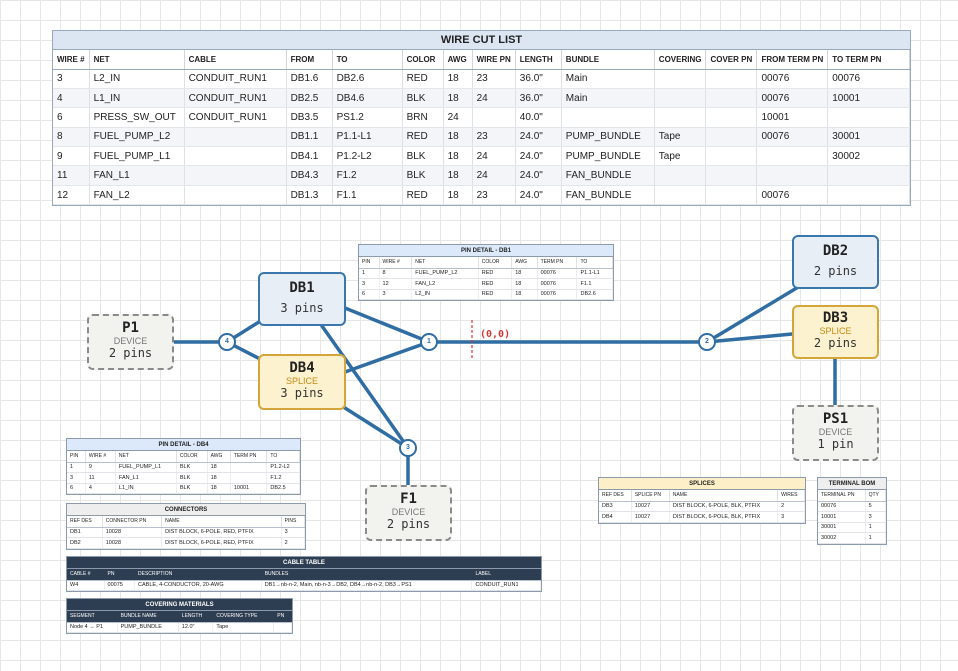  What do you see at coordinates (702, 506) in the screenshot?
I see `table-row: DB3 10027 DIST BLOCK, 6-POLE, BLK, PTFIX 2` at bounding box center [702, 506].